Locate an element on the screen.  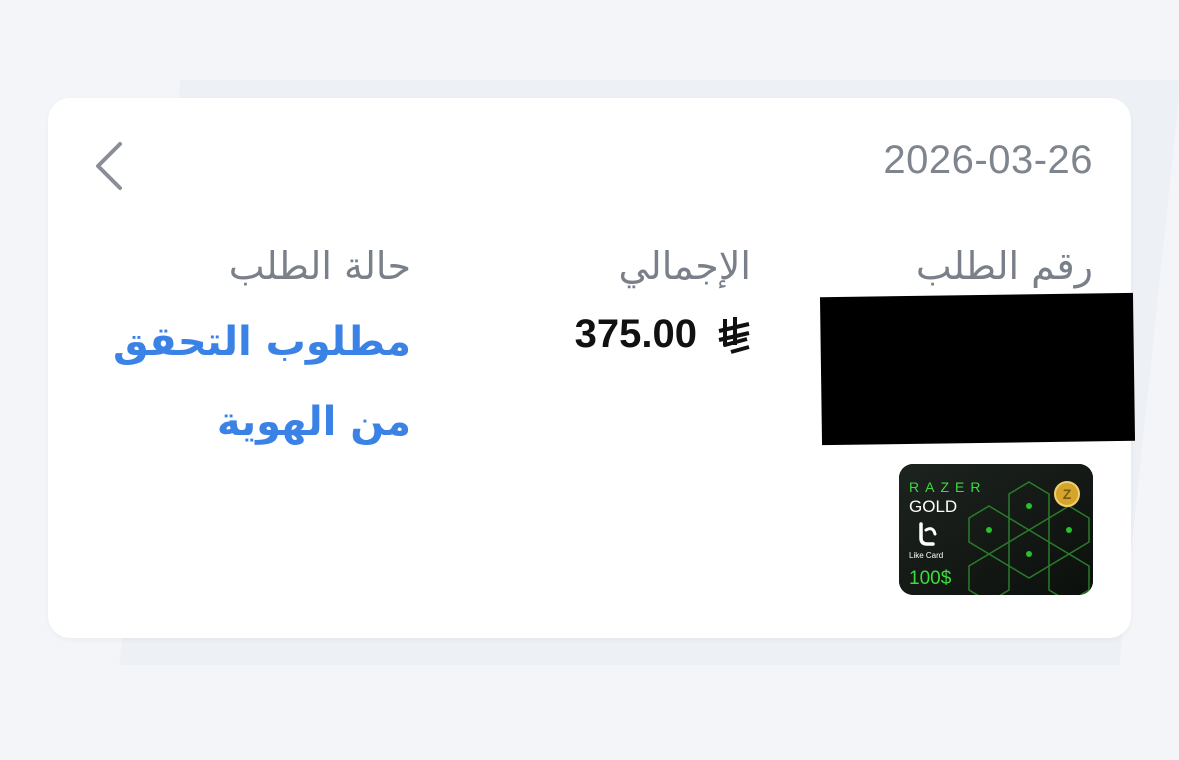
product-brand: RAZER is located at coordinates (947, 487).